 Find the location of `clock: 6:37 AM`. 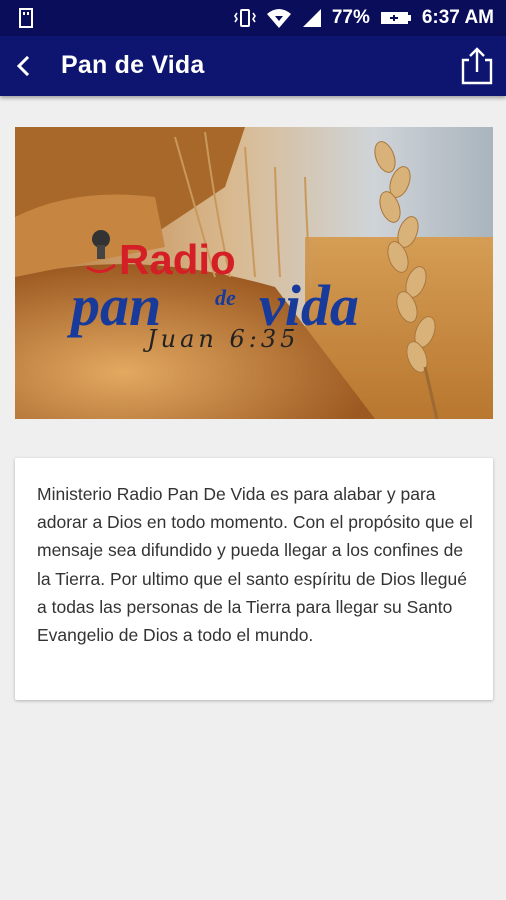

clock: 6:37 AM is located at coordinates (457, 17).